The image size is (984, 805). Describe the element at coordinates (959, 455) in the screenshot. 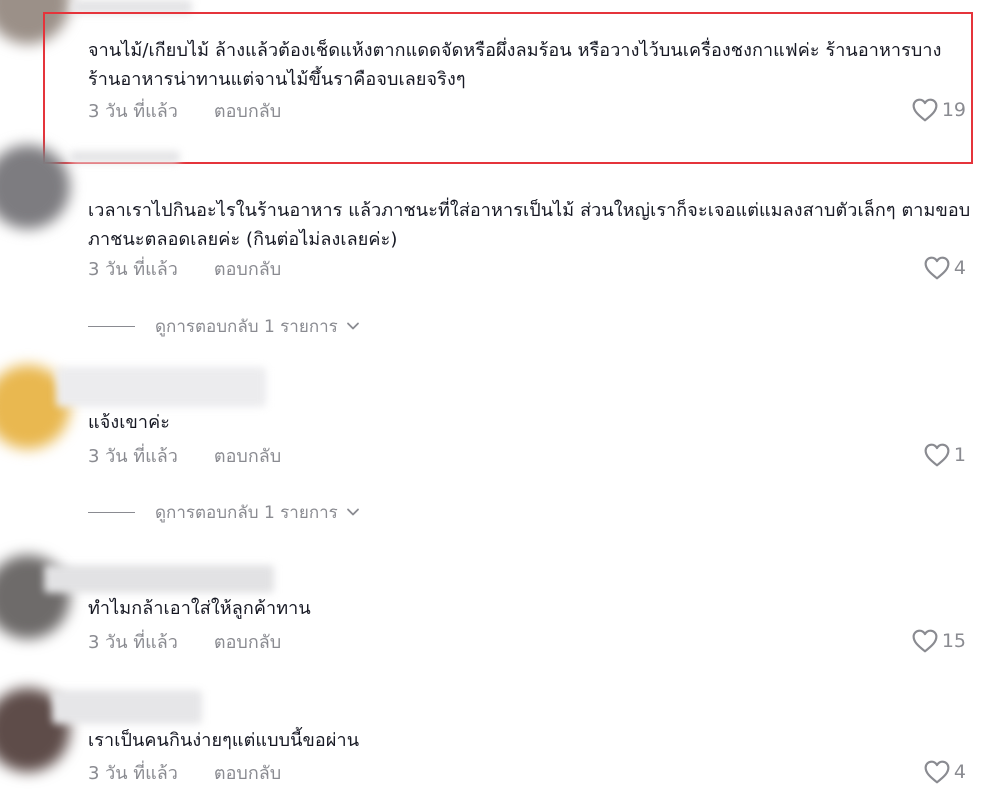

I see `like-count: 1` at that location.